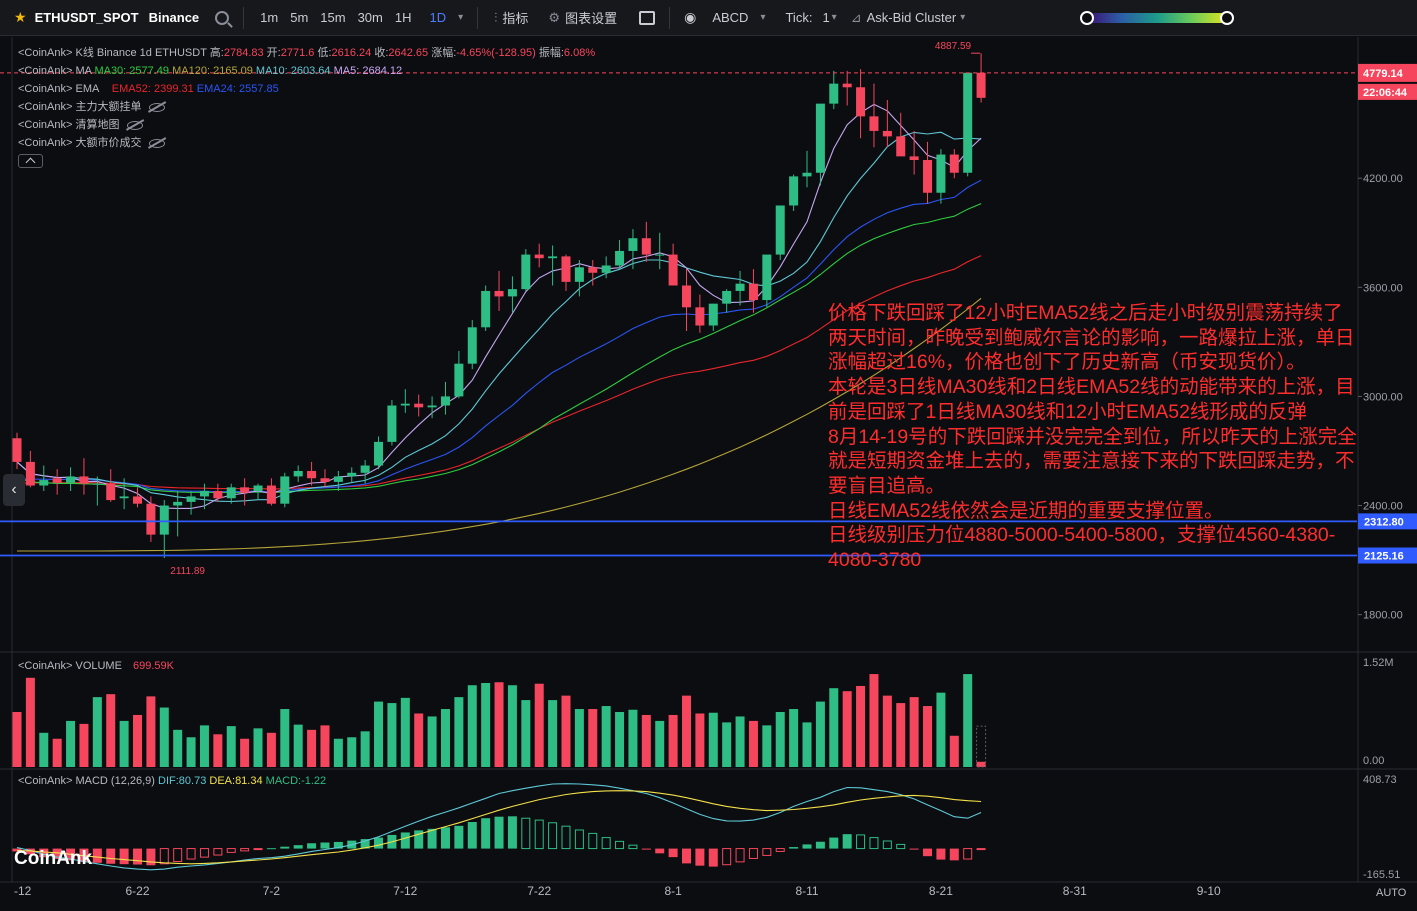 The image size is (1417, 911). What do you see at coordinates (438, 17) in the screenshot?
I see `interval-1d: 1D` at bounding box center [438, 17].